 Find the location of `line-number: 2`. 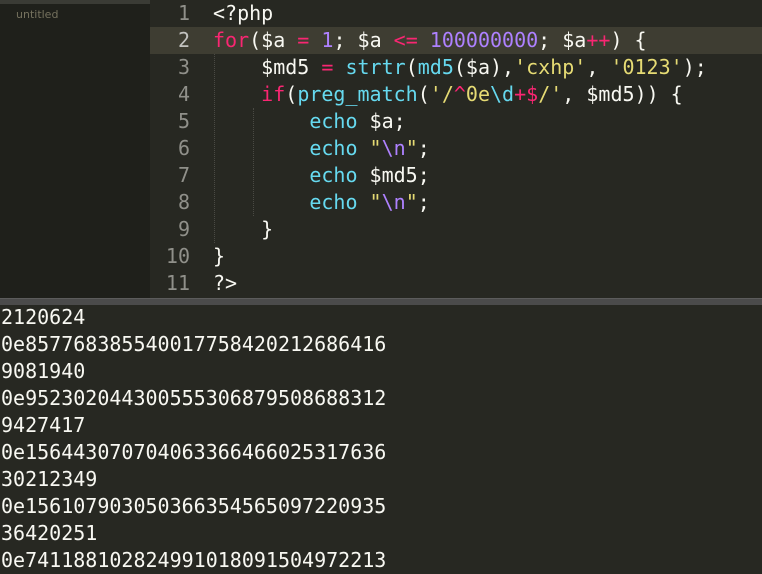

line-number: 2 is located at coordinates (183, 40).